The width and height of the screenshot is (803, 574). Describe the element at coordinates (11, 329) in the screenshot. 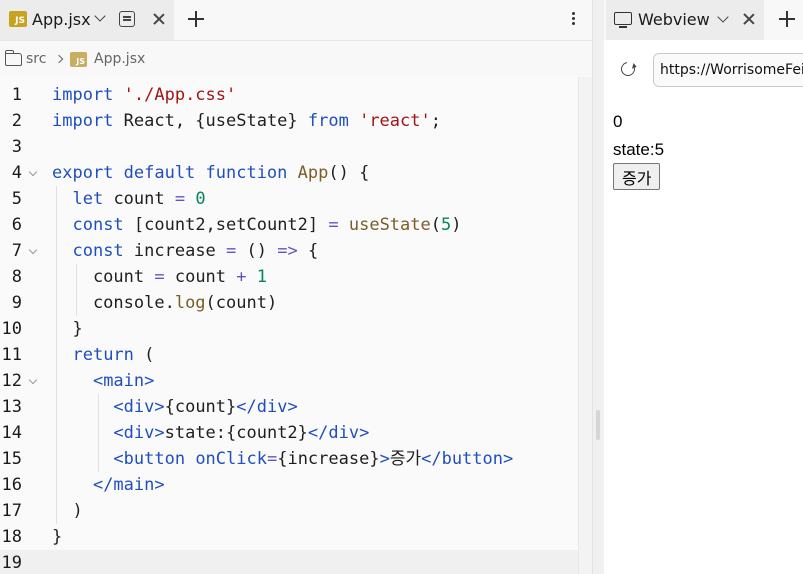

I see `line-number: 10` at that location.